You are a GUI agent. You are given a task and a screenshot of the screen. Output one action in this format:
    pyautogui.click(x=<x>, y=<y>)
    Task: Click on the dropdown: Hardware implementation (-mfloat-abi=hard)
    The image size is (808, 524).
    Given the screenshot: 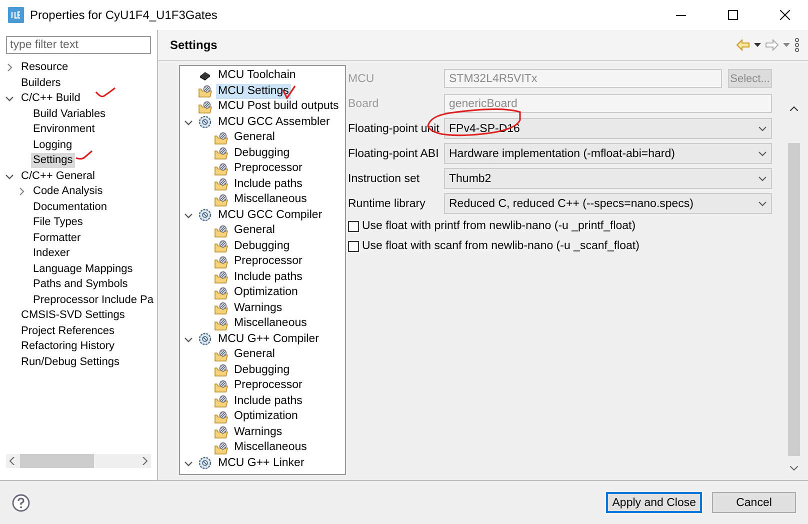 What is the action you would take?
    pyautogui.click(x=608, y=153)
    